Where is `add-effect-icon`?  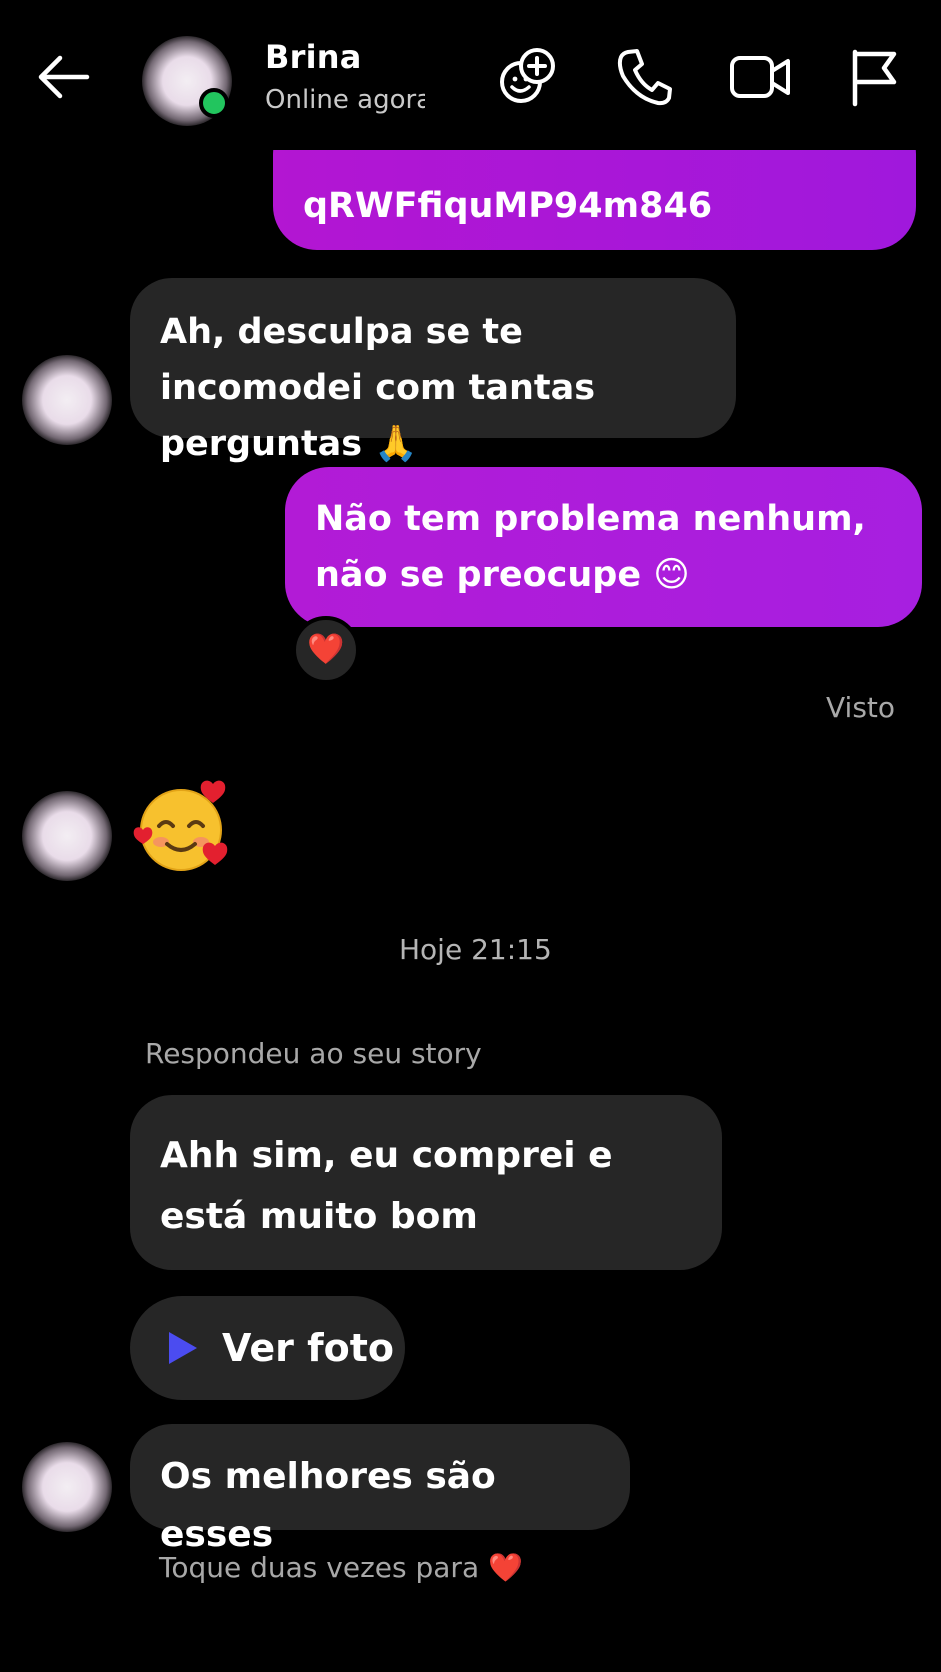 add-effect-icon is located at coordinates (528, 77).